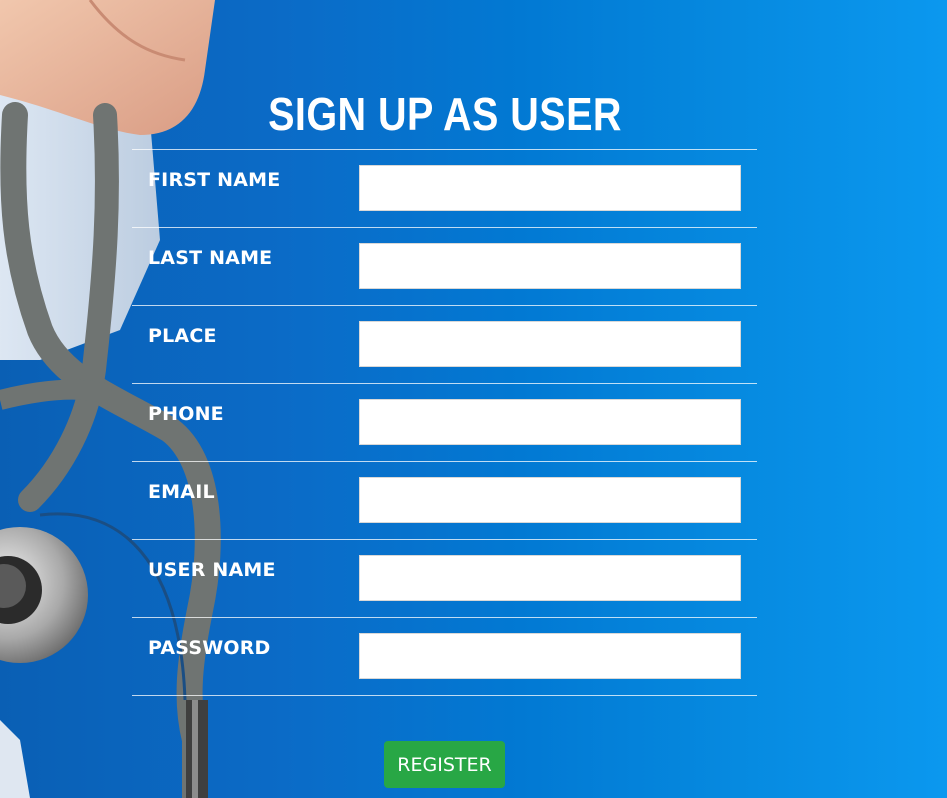 The height and width of the screenshot is (798, 947). I want to click on form-row-last-name: LAST NAME, so click(444, 266).